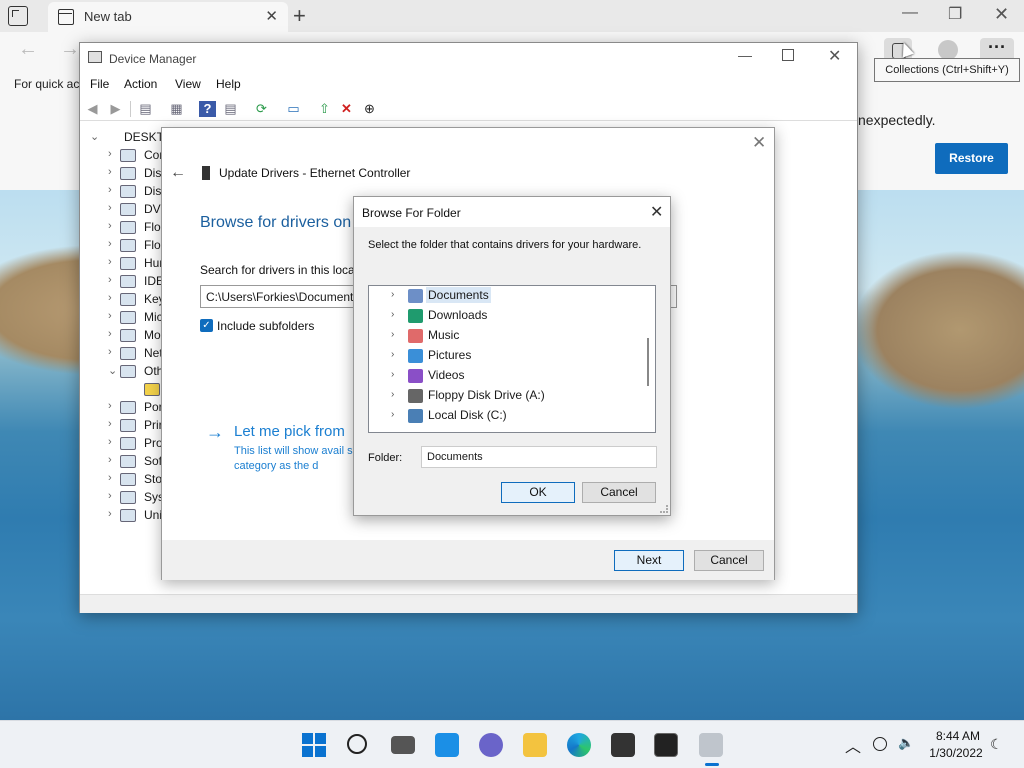  Describe the element at coordinates (853, 745) in the screenshot. I see `chevron-up-icon: ︿` at that location.